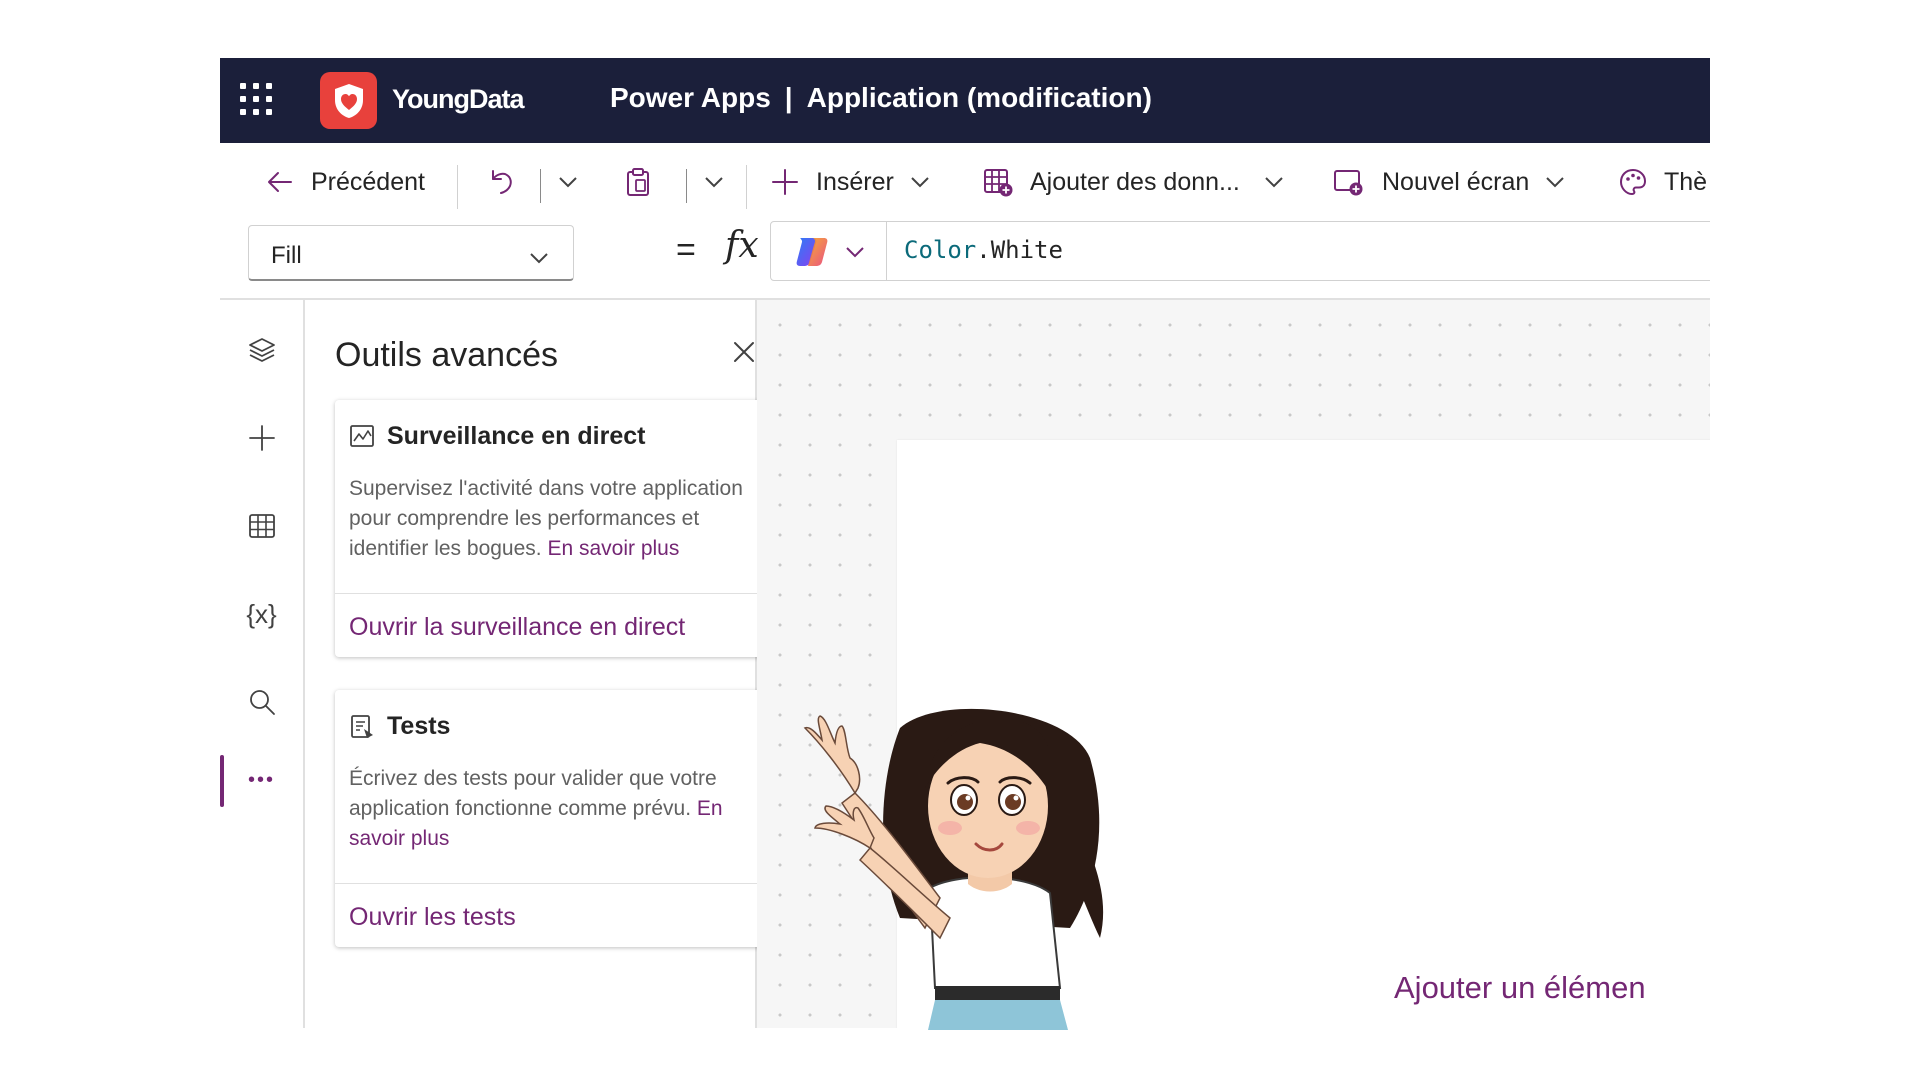  I want to click on search-rail-button, so click(261, 702).